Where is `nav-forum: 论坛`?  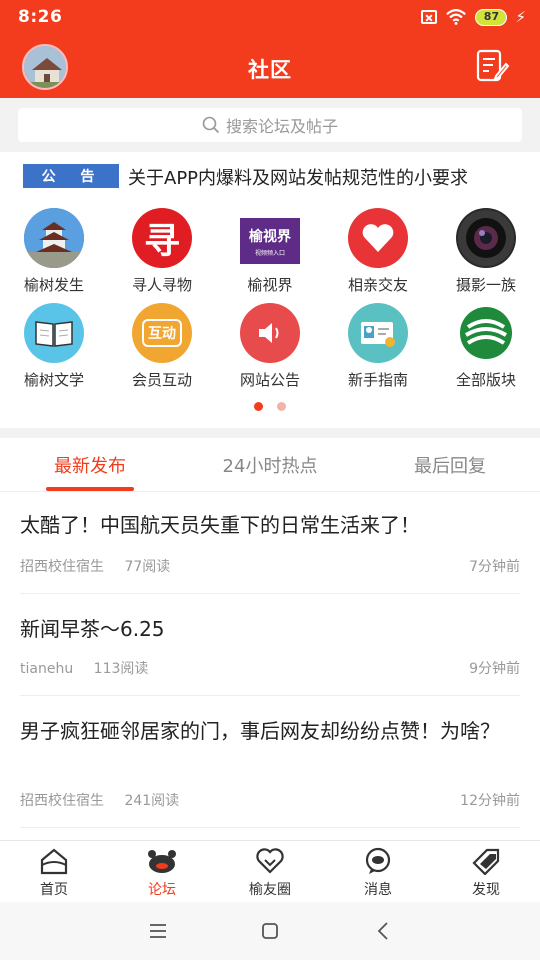
nav-forum: 论坛 is located at coordinates (162, 874).